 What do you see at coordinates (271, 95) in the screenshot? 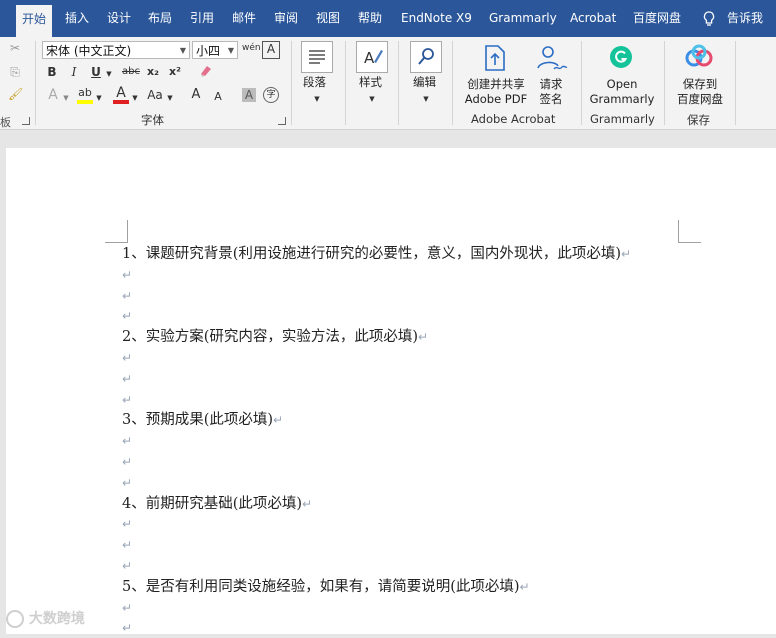
I see `enclose-characters-button: 字` at bounding box center [271, 95].